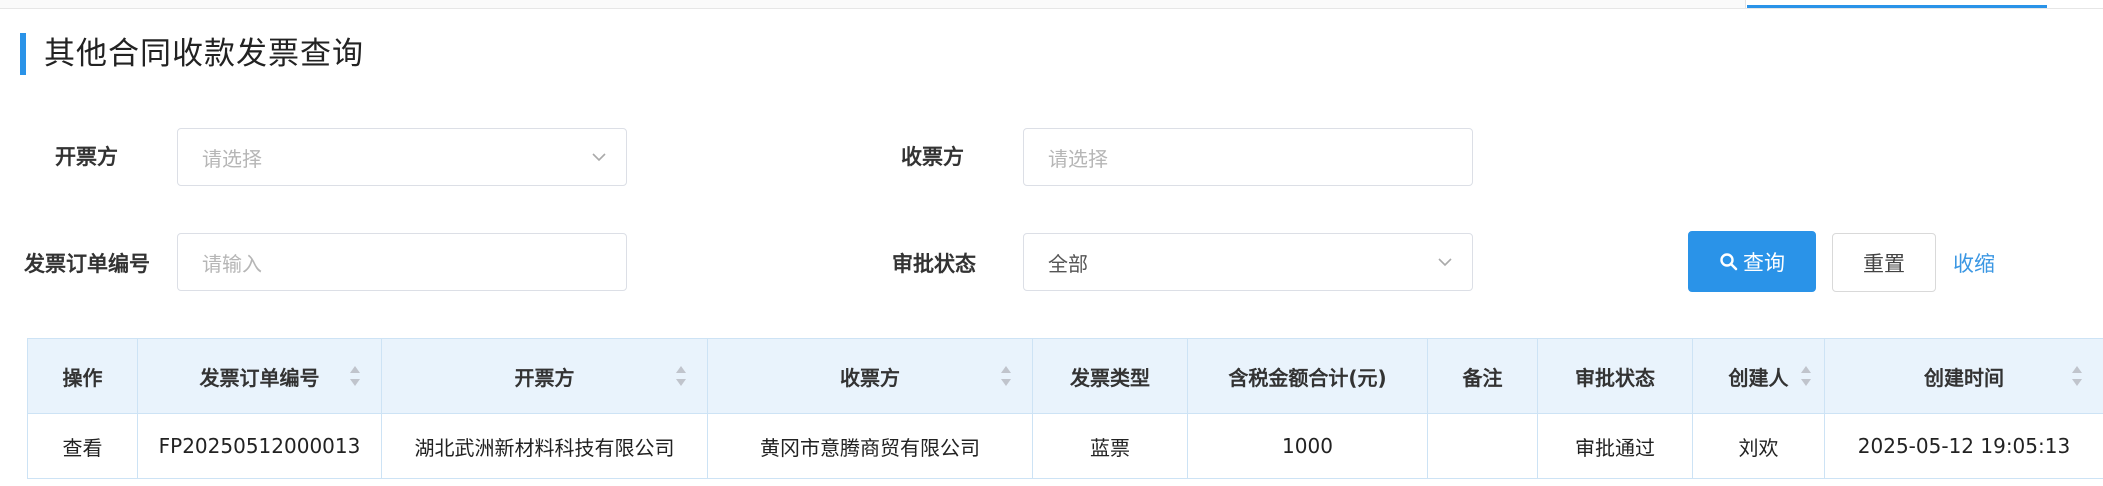  I want to click on cell-issuer: 湖北武洲新材料科技有限公司, so click(544, 446).